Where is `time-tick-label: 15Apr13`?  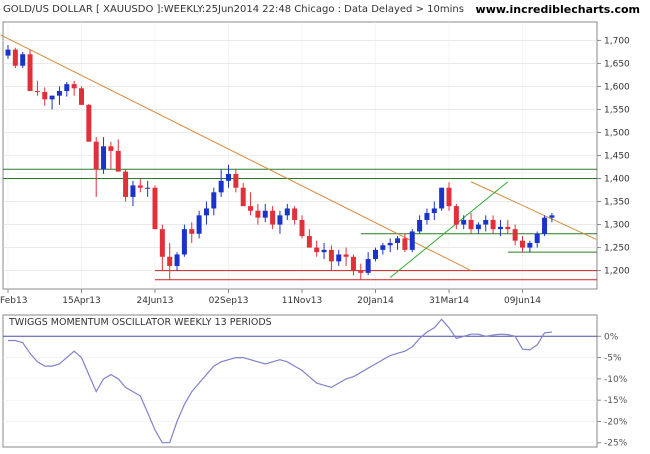
time-tick-label: 15Apr13 is located at coordinates (81, 301).